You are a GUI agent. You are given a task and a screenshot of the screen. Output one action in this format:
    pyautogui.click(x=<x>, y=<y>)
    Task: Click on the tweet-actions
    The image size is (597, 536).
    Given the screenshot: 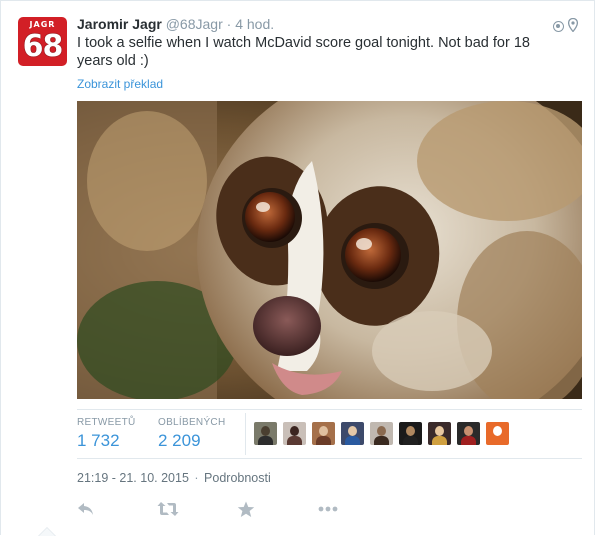 What is the action you would take?
    pyautogui.click(x=237, y=511)
    